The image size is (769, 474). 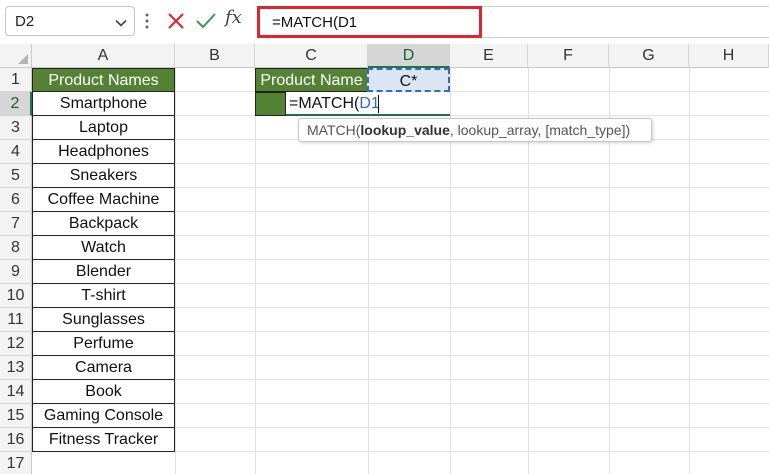 I want to click on row-header-10: 10, so click(x=16, y=296).